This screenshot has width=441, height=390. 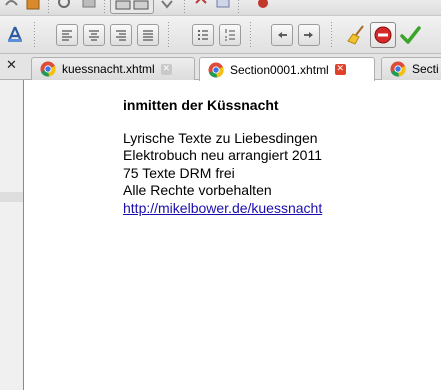 What do you see at coordinates (263, 6) in the screenshot?
I see `spellcheck-icon` at bounding box center [263, 6].